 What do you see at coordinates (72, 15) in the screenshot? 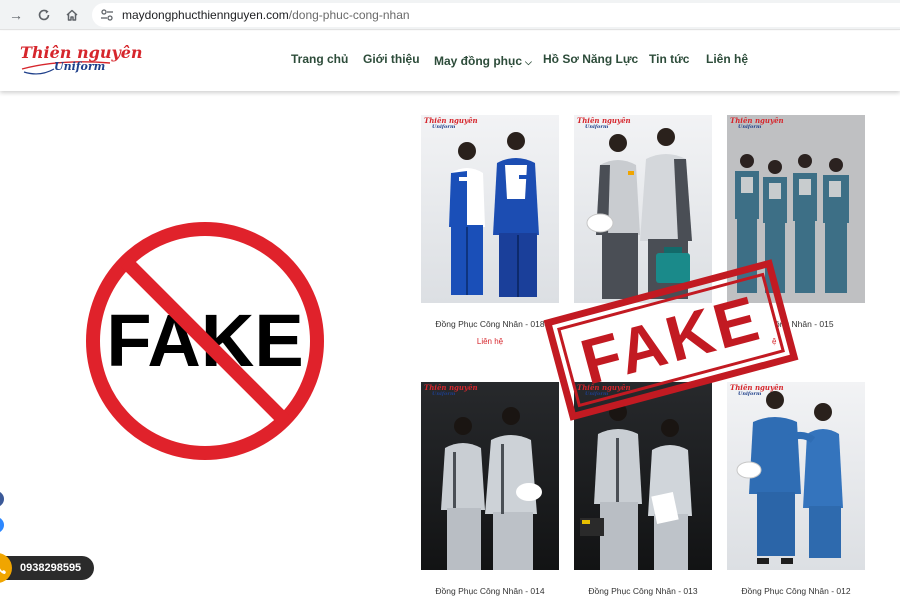
I see `home-icon` at bounding box center [72, 15].